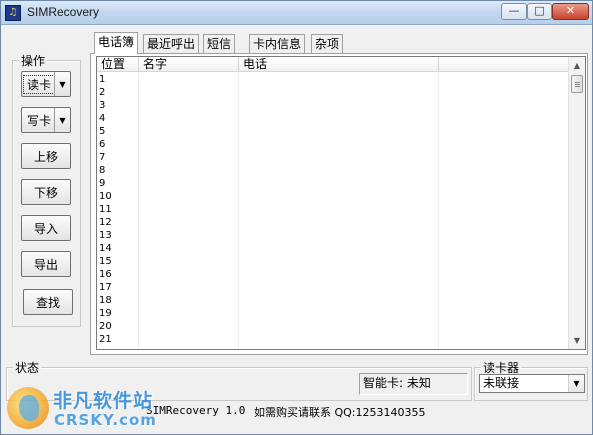  Describe the element at coordinates (118, 64) in the screenshot. I see `column-header-position: 位置` at that location.